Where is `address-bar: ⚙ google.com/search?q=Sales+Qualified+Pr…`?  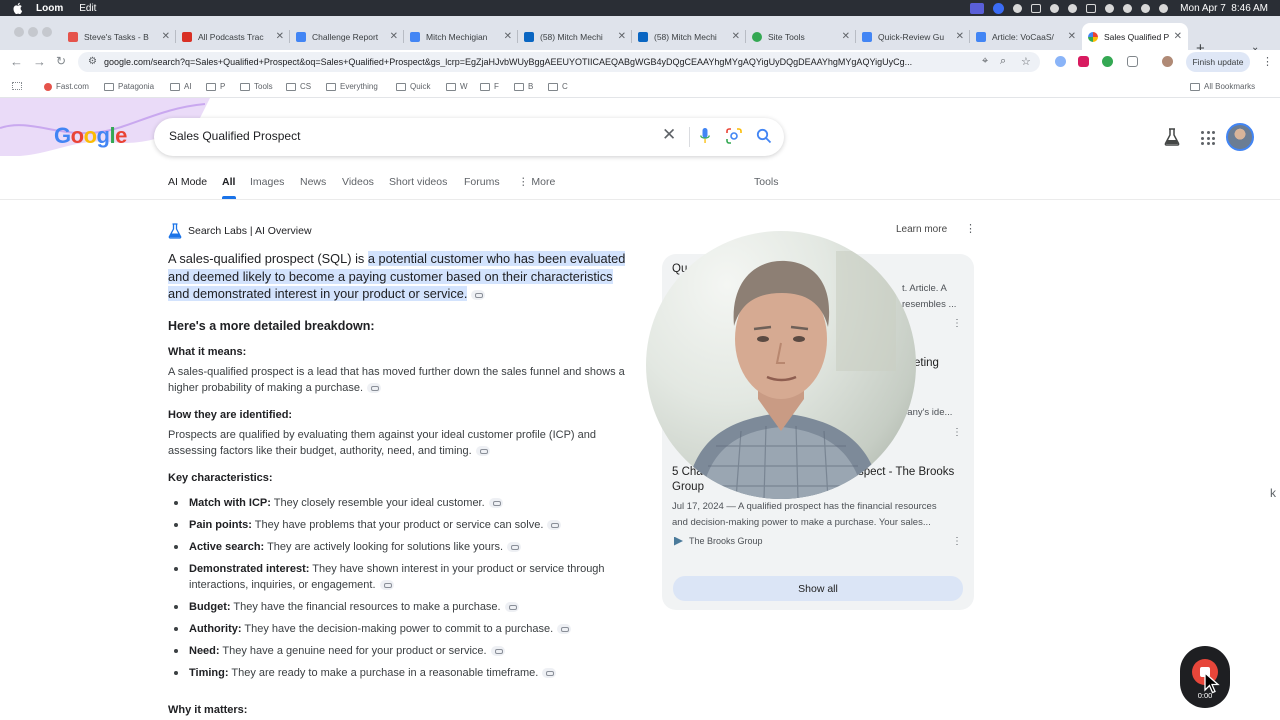
address-bar: ⚙ google.com/search?q=Sales+Qualified+Pr… is located at coordinates (559, 62).